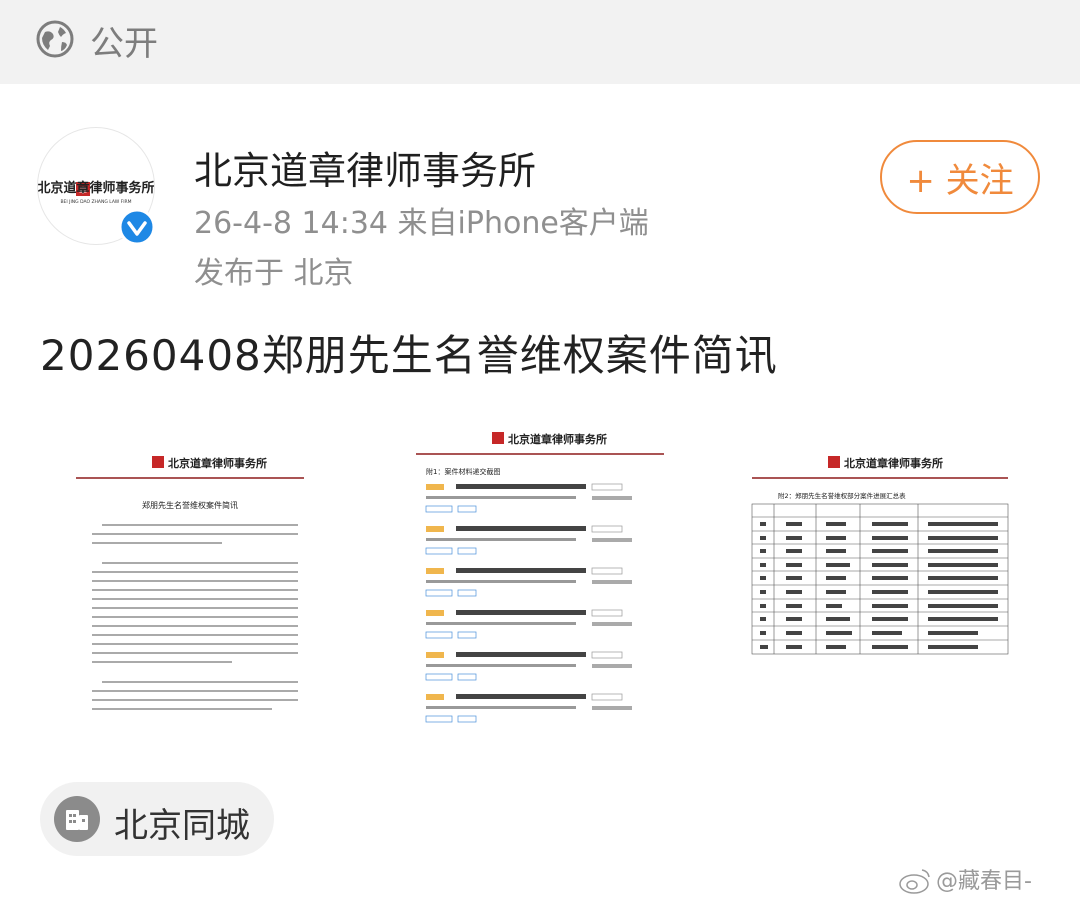 Image resolution: width=1080 pixels, height=903 pixels. I want to click on follow-button: + 关注, so click(960, 177).